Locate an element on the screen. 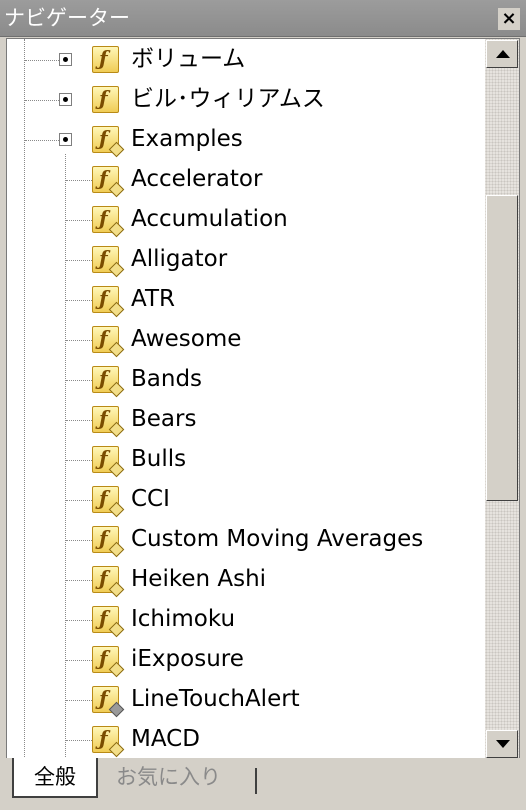  tree-item-row: Custom Moving Averages is located at coordinates (246, 540).